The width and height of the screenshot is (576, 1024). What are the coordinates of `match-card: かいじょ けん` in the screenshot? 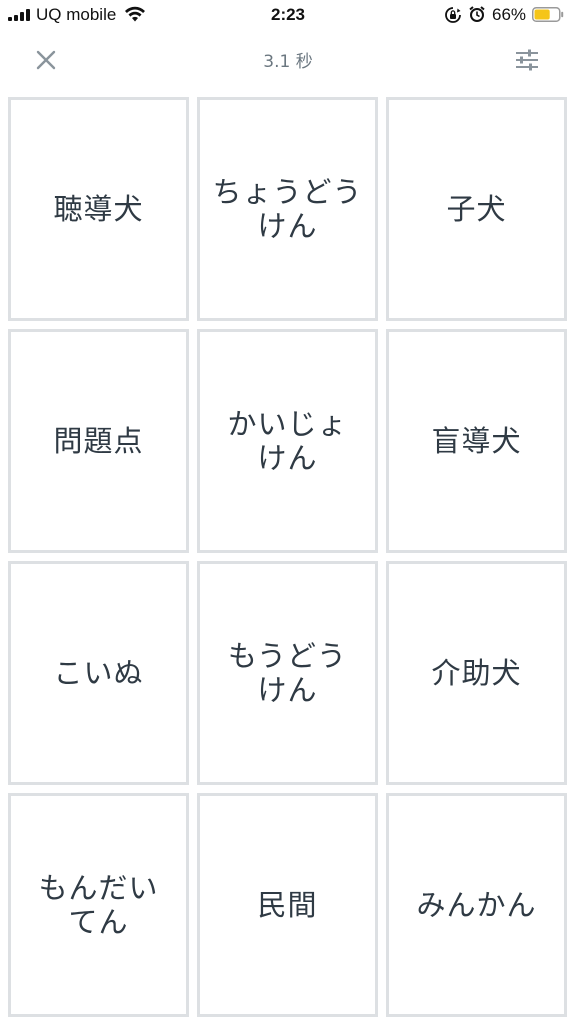 It's located at (287, 441).